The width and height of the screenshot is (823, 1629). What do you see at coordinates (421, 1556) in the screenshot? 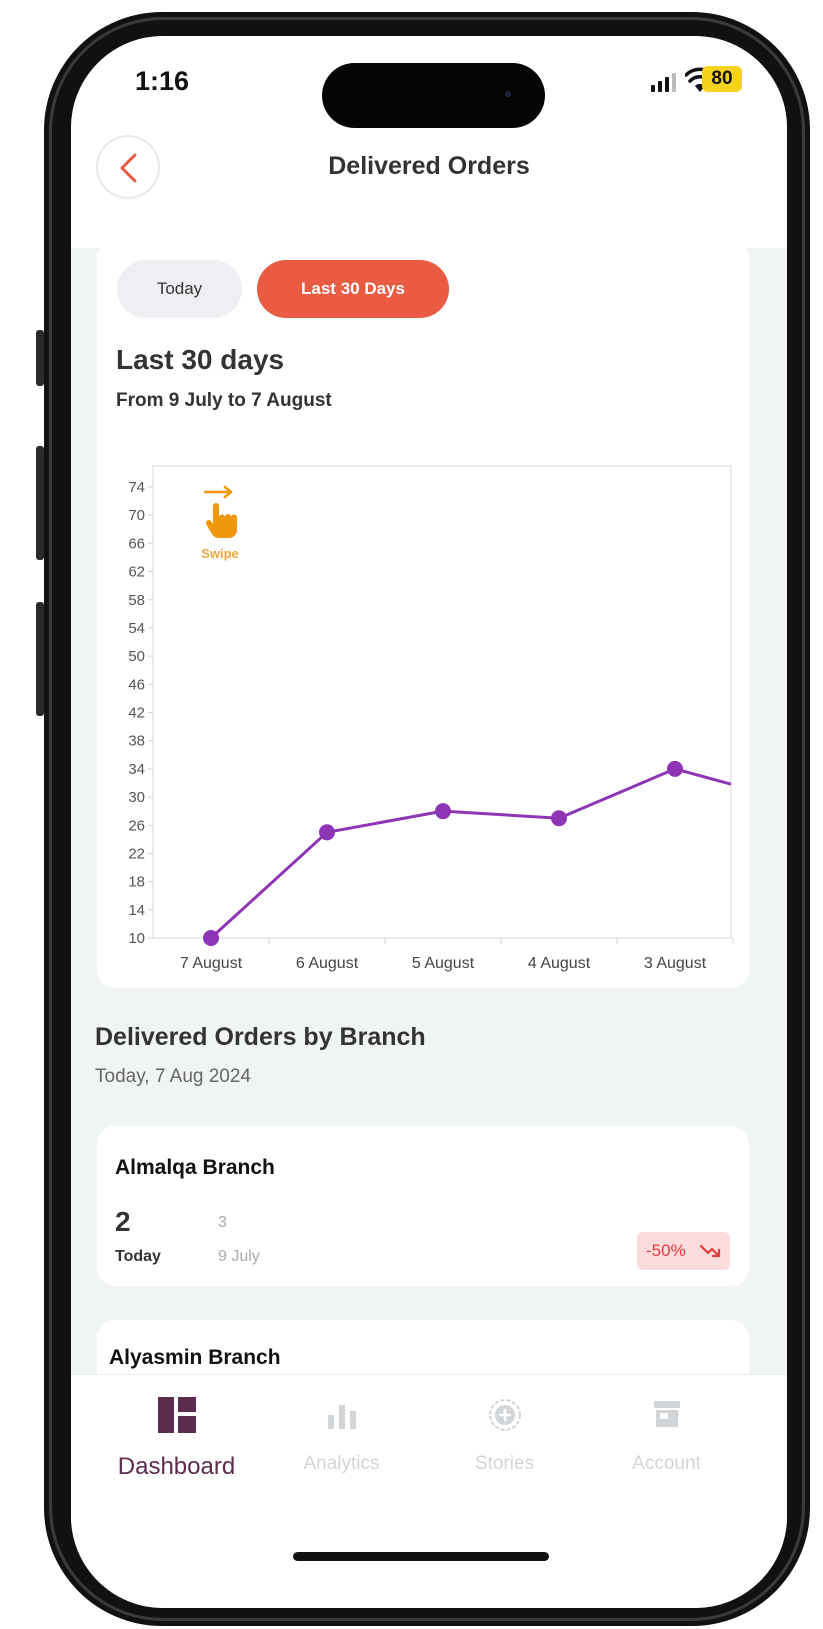
I see `home-indicator` at bounding box center [421, 1556].